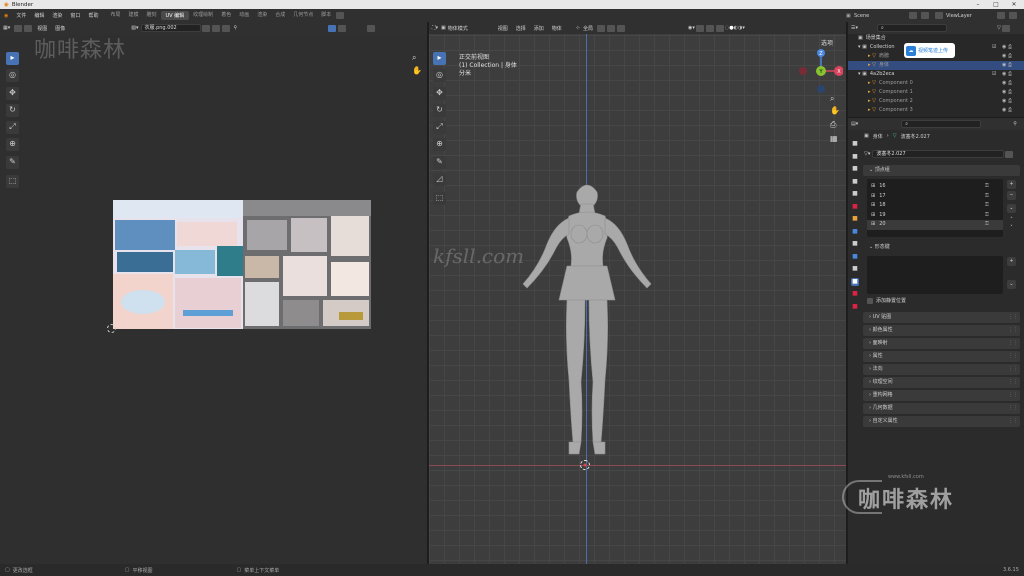 The height and width of the screenshot is (576, 1024). Describe the element at coordinates (262, 15) in the screenshot. I see `workspace-tab-7: 渲染` at that location.